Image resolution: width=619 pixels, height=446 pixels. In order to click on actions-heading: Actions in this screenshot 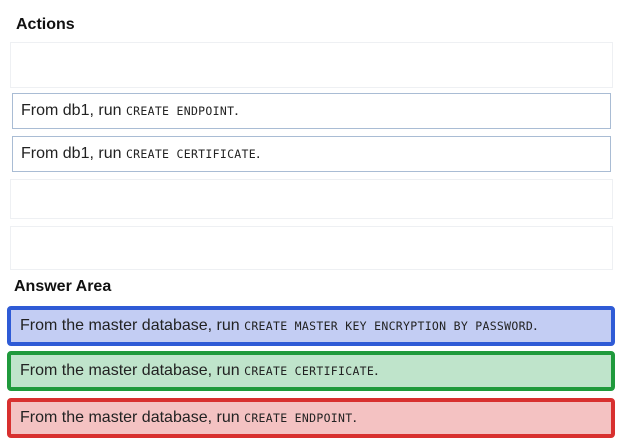, I will do `click(45, 24)`.